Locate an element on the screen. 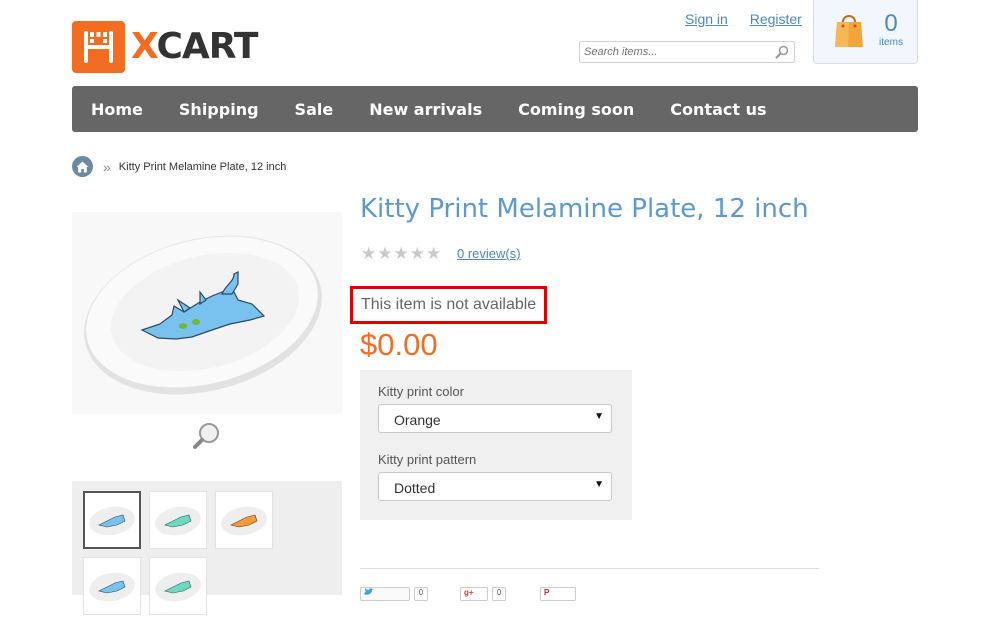  mini-cart: 0 items is located at coordinates (865, 32).